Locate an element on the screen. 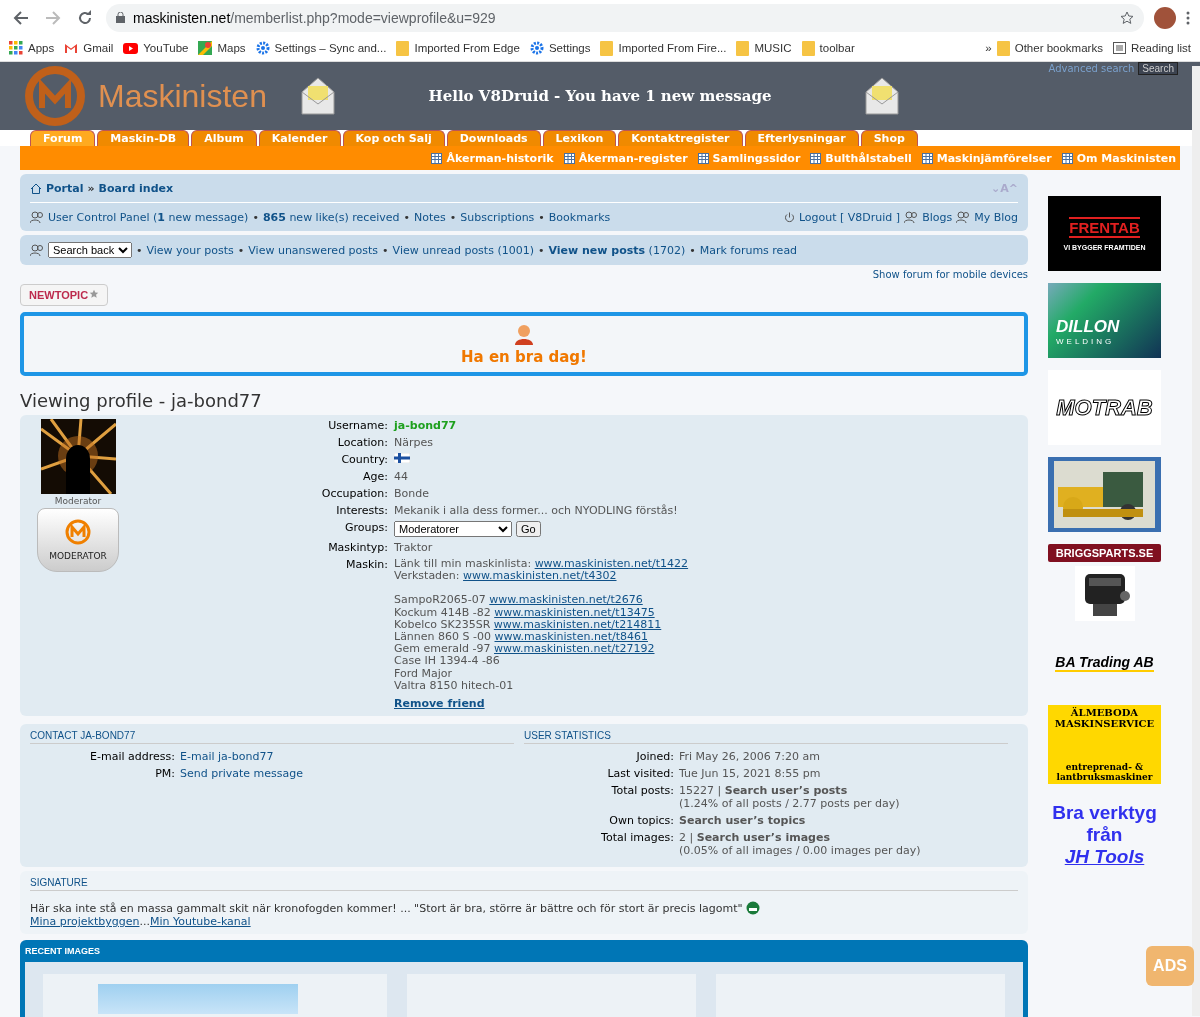  remove-friend-link: Remove friend is located at coordinates (439, 704).